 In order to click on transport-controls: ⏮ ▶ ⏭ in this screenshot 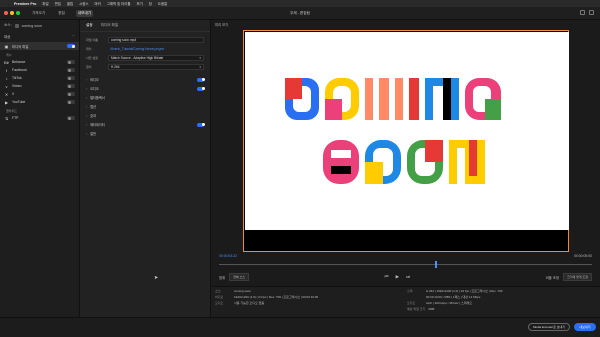, I will do `click(398, 277)`.